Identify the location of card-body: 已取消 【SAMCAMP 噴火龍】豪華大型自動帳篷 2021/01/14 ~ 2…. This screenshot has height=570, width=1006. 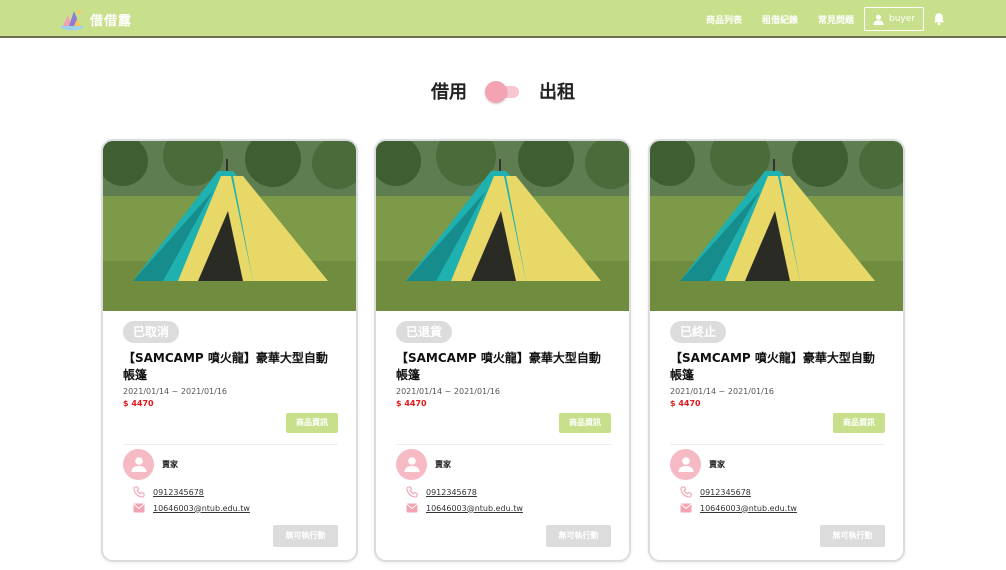
(230, 440).